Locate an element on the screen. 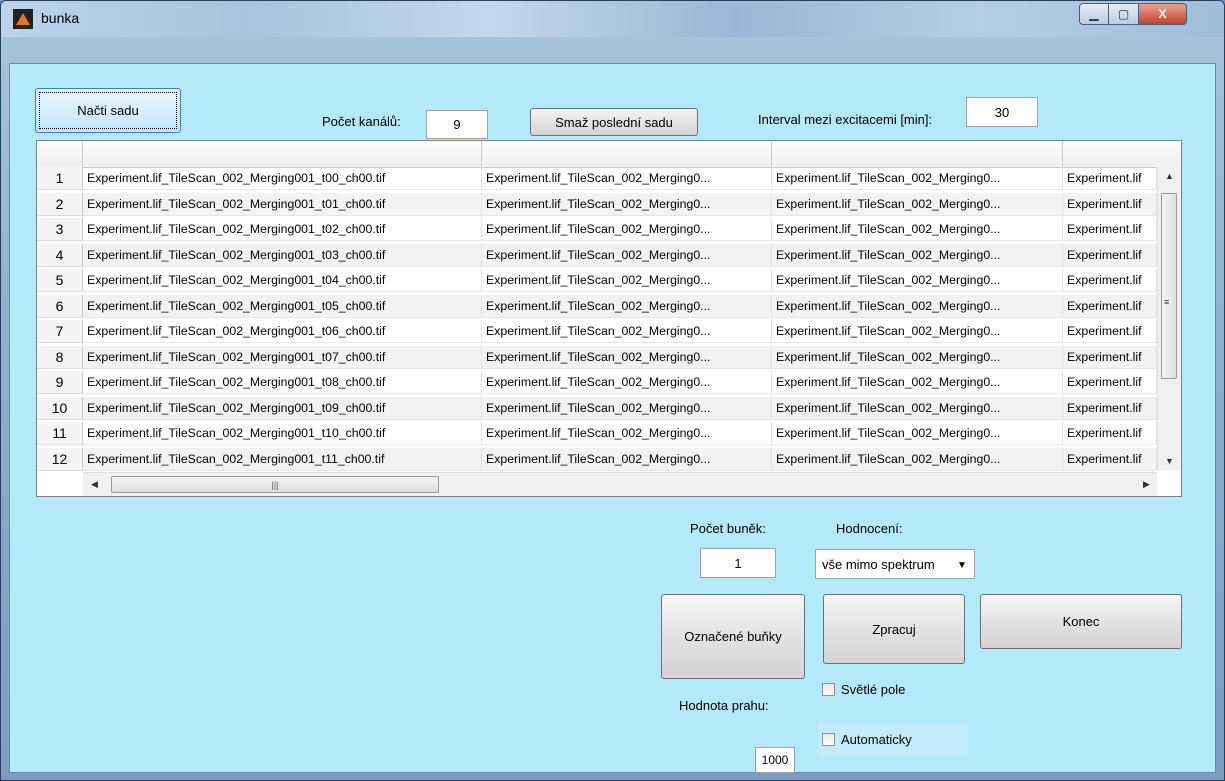  delete-last-set-button: Smaž poslední sadu is located at coordinates (614, 122).